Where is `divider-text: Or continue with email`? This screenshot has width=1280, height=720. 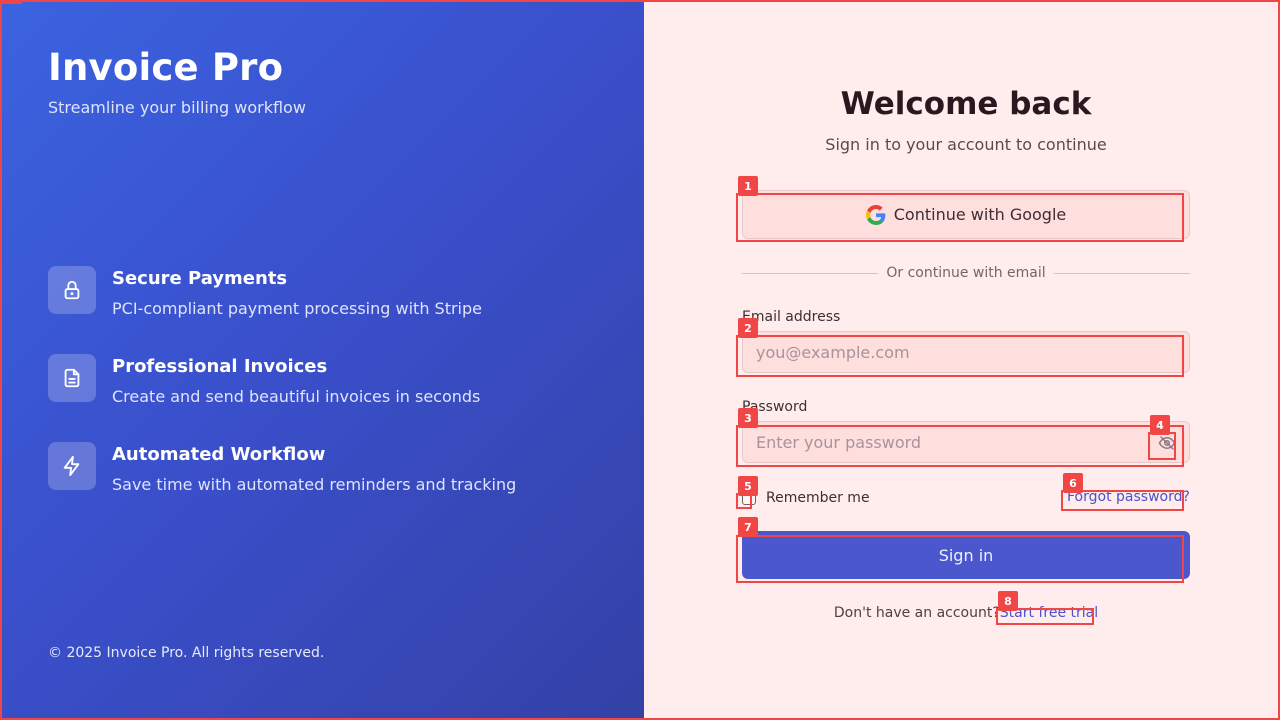 divider-text: Or continue with email is located at coordinates (966, 273).